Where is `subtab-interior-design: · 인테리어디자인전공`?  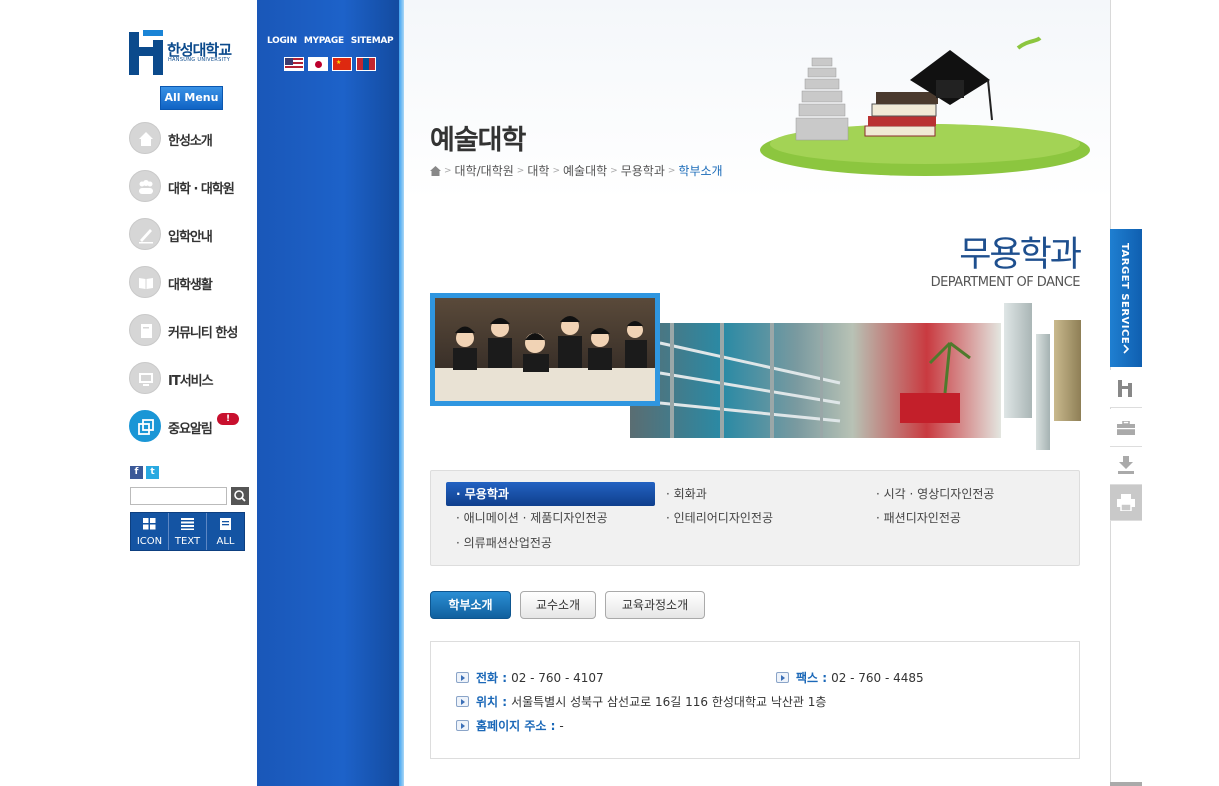
subtab-interior-design: · 인테리어디자인전공 is located at coordinates (760, 518).